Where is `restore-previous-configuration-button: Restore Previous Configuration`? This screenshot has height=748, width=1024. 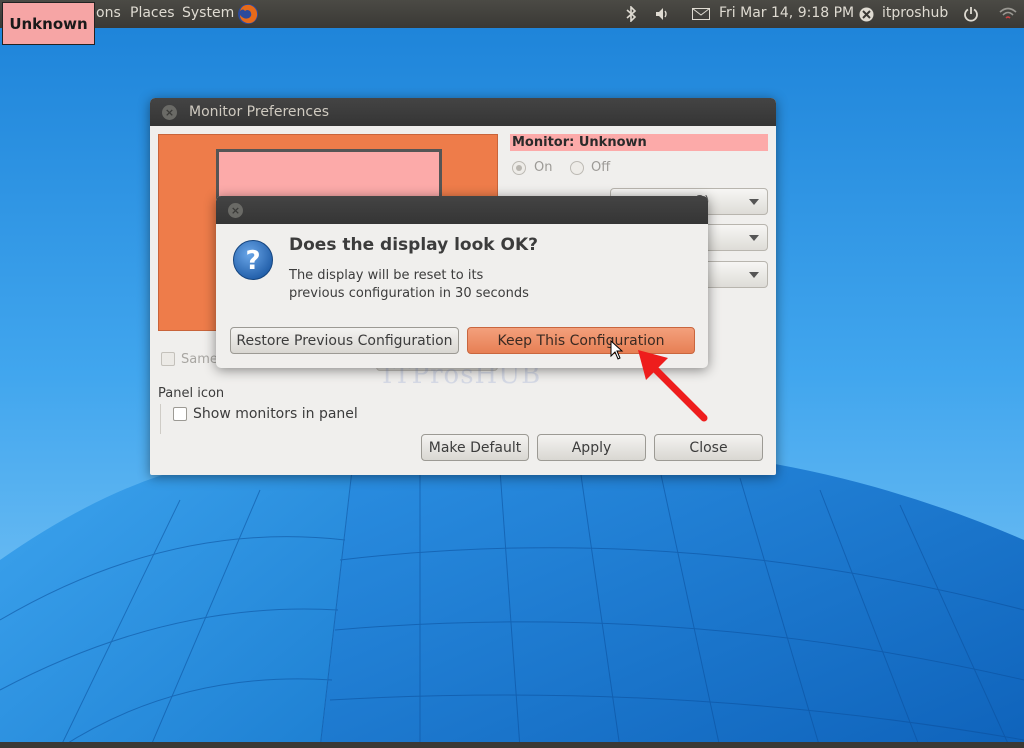
restore-previous-configuration-button: Restore Previous Configuration is located at coordinates (344, 340).